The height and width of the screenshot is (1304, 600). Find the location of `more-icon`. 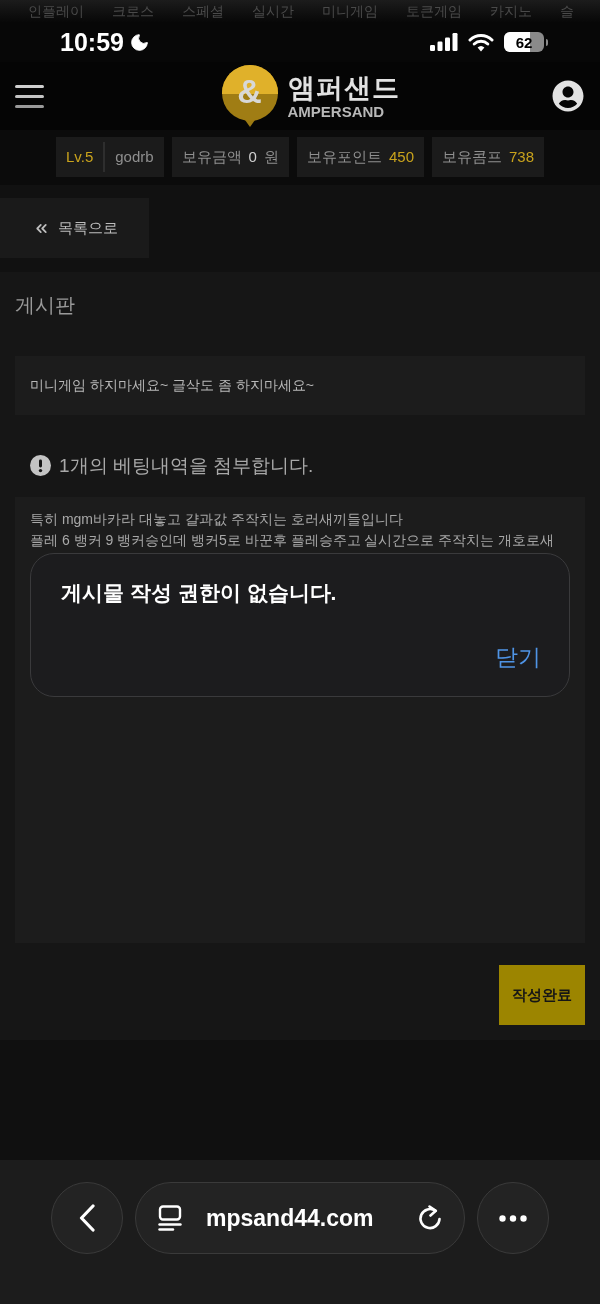

more-icon is located at coordinates (513, 1218).